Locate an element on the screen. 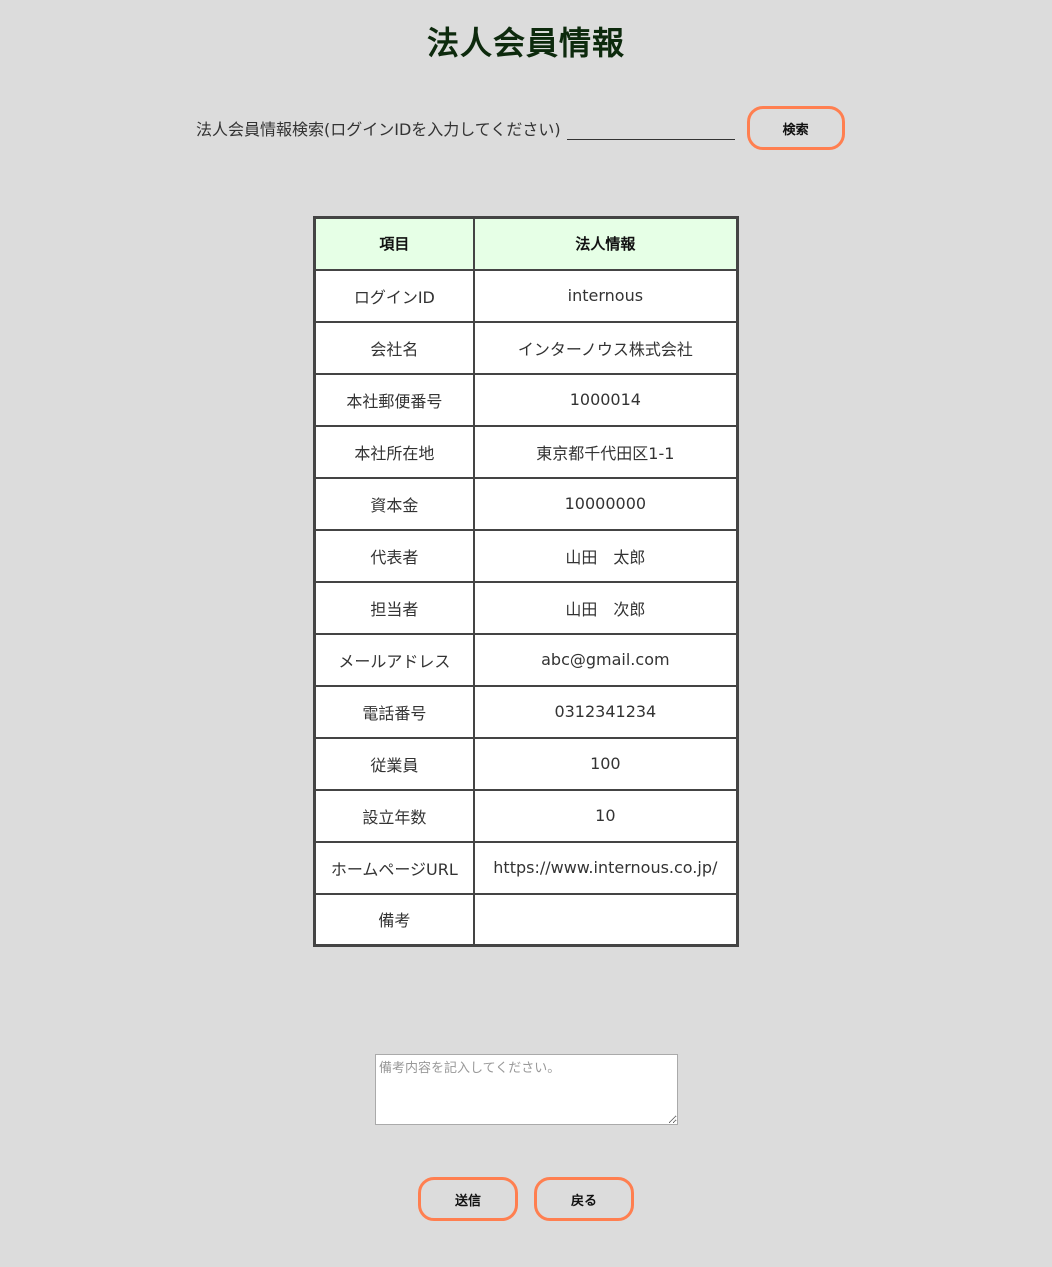  row-value: 100 is located at coordinates (605, 763).